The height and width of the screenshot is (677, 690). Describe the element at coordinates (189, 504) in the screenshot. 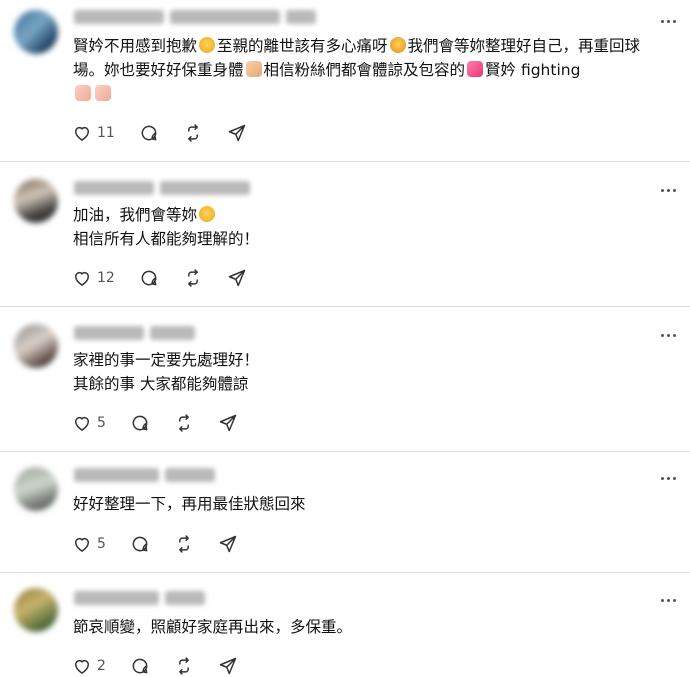

I see `comment-text: 好好整理一下，再用最佳狀態回來` at that location.